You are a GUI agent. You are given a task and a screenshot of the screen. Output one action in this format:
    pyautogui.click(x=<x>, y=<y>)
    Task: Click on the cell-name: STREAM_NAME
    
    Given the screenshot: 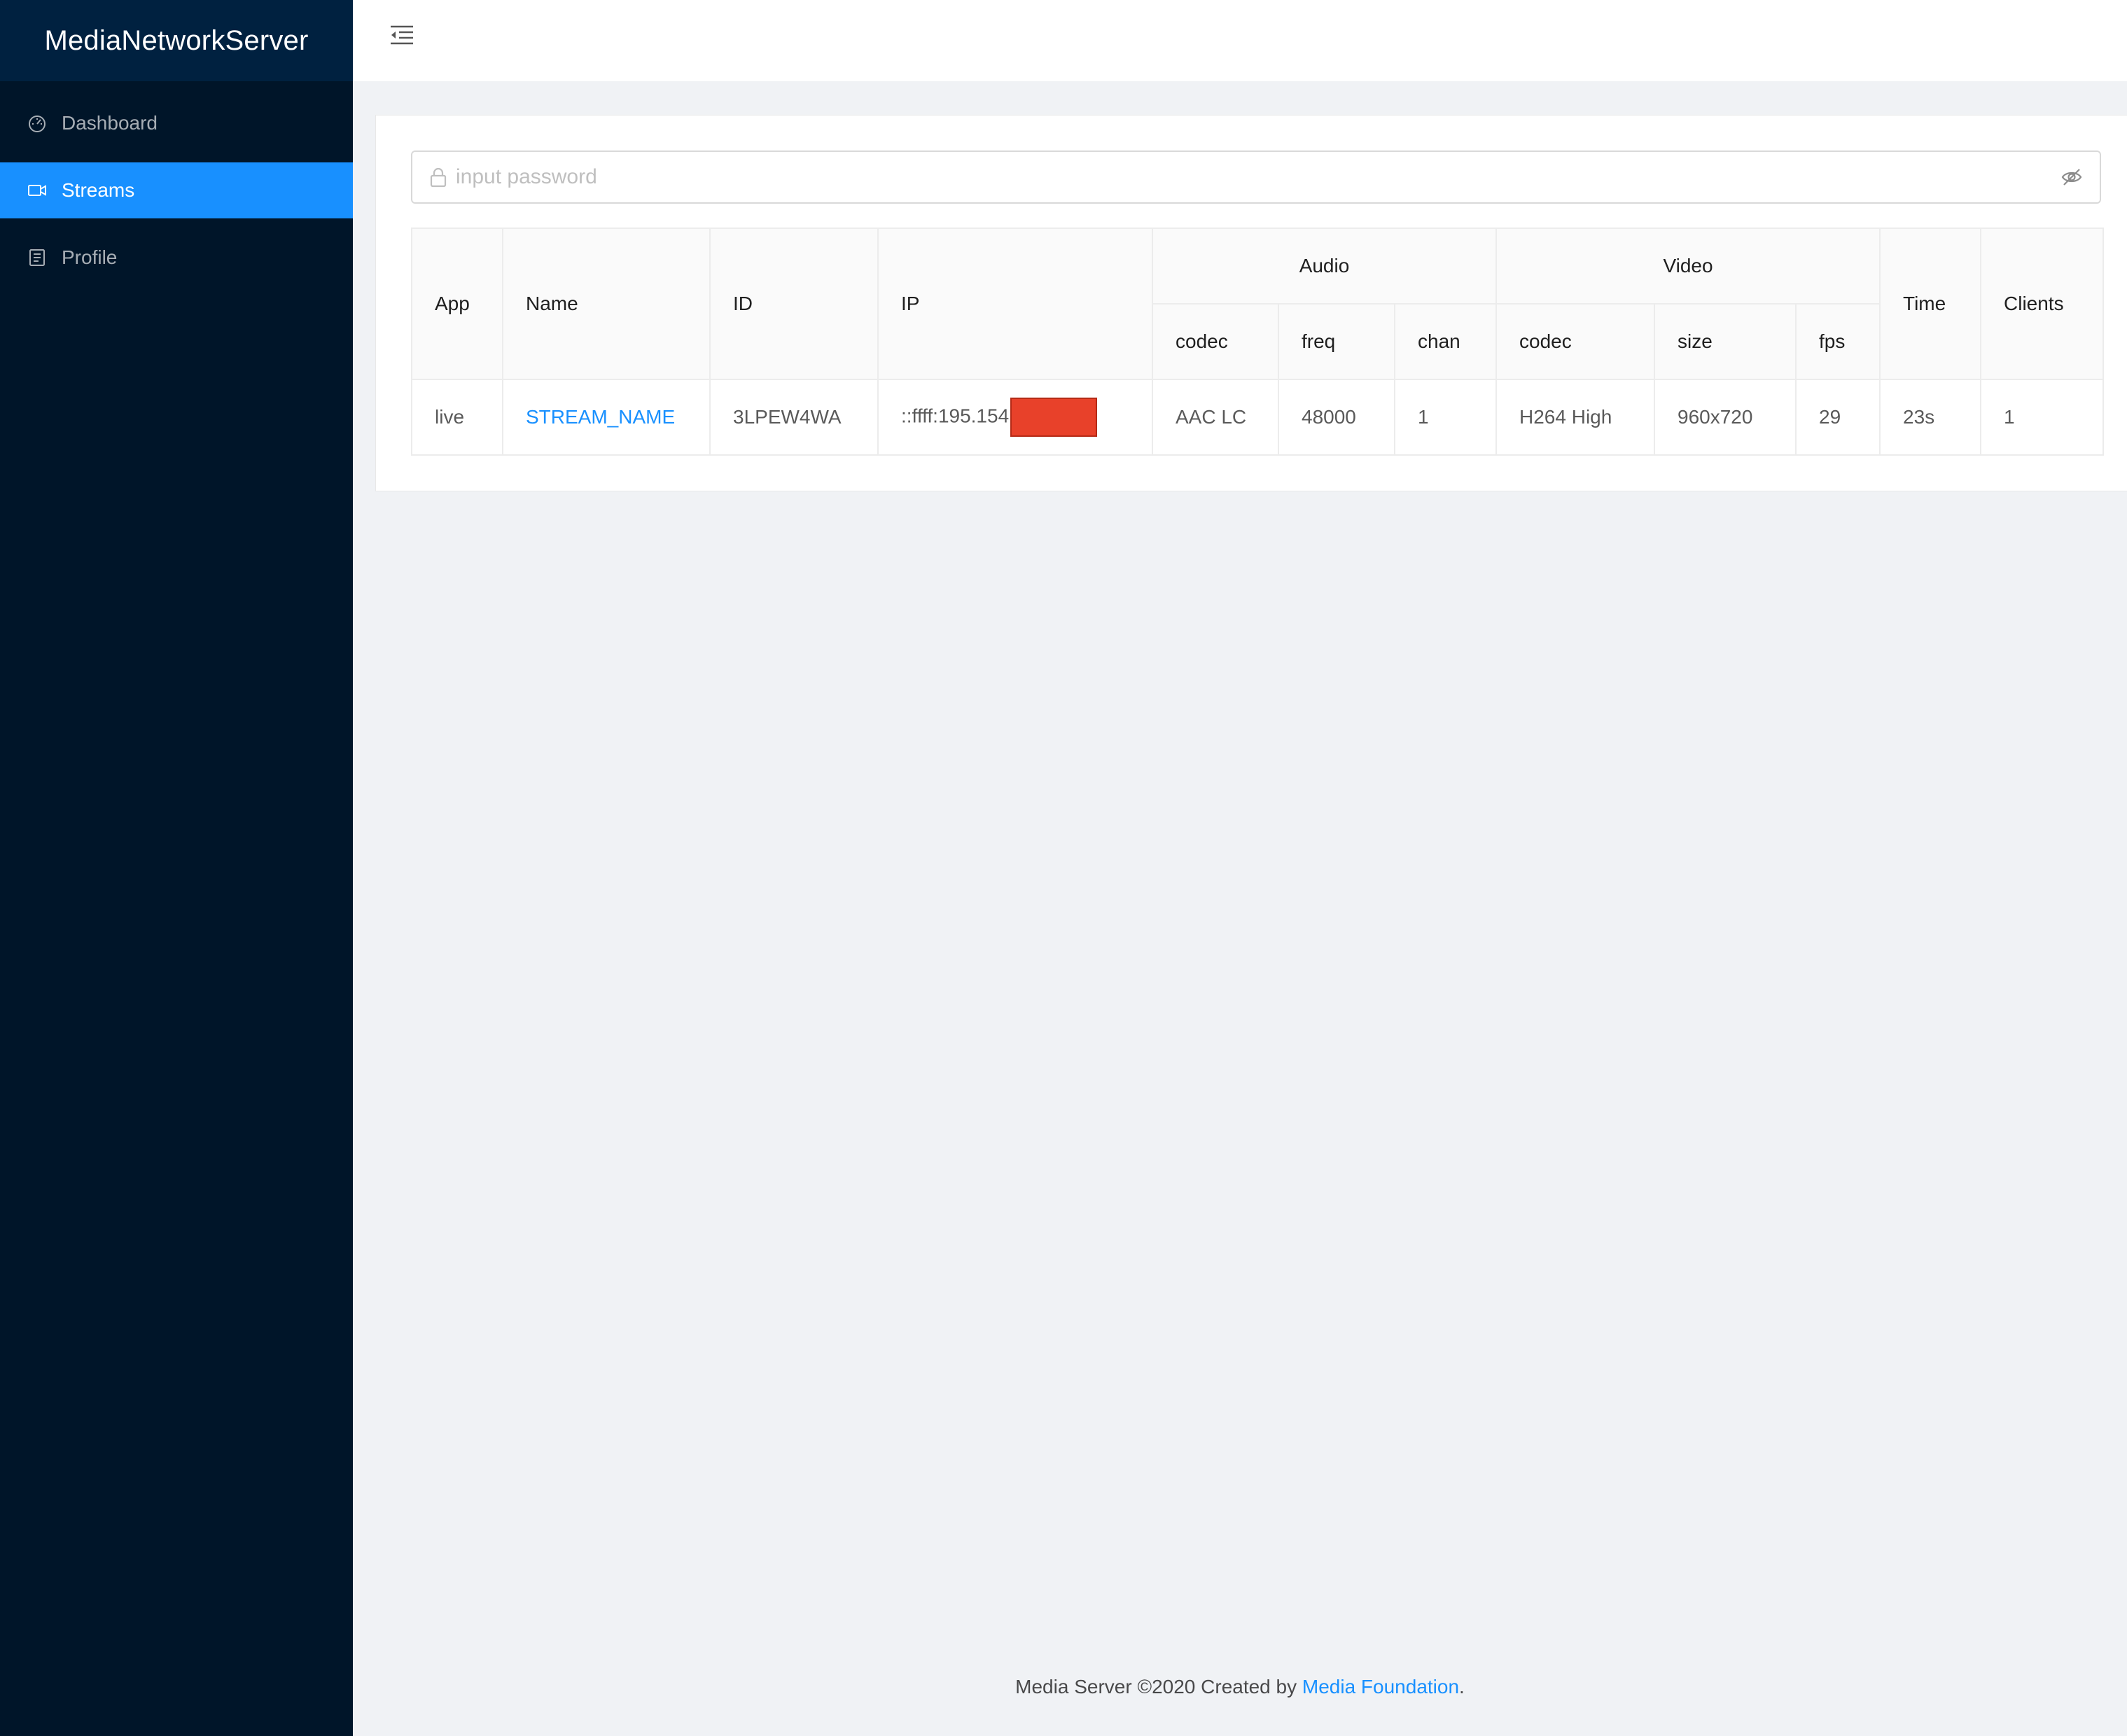 What is the action you would take?
    pyautogui.click(x=606, y=417)
    